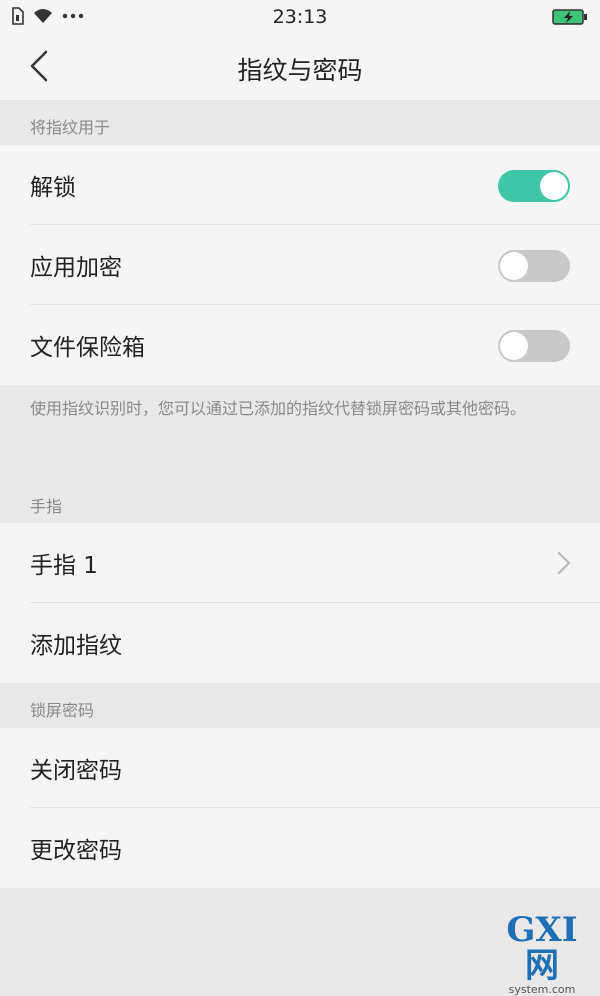  I want to click on row-label: 关闭密码, so click(76, 771).